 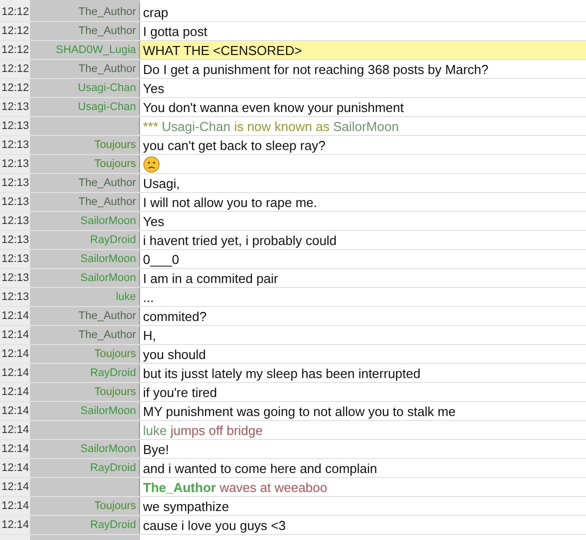 What do you see at coordinates (155, 12) in the screenshot?
I see `message-text: crap` at bounding box center [155, 12].